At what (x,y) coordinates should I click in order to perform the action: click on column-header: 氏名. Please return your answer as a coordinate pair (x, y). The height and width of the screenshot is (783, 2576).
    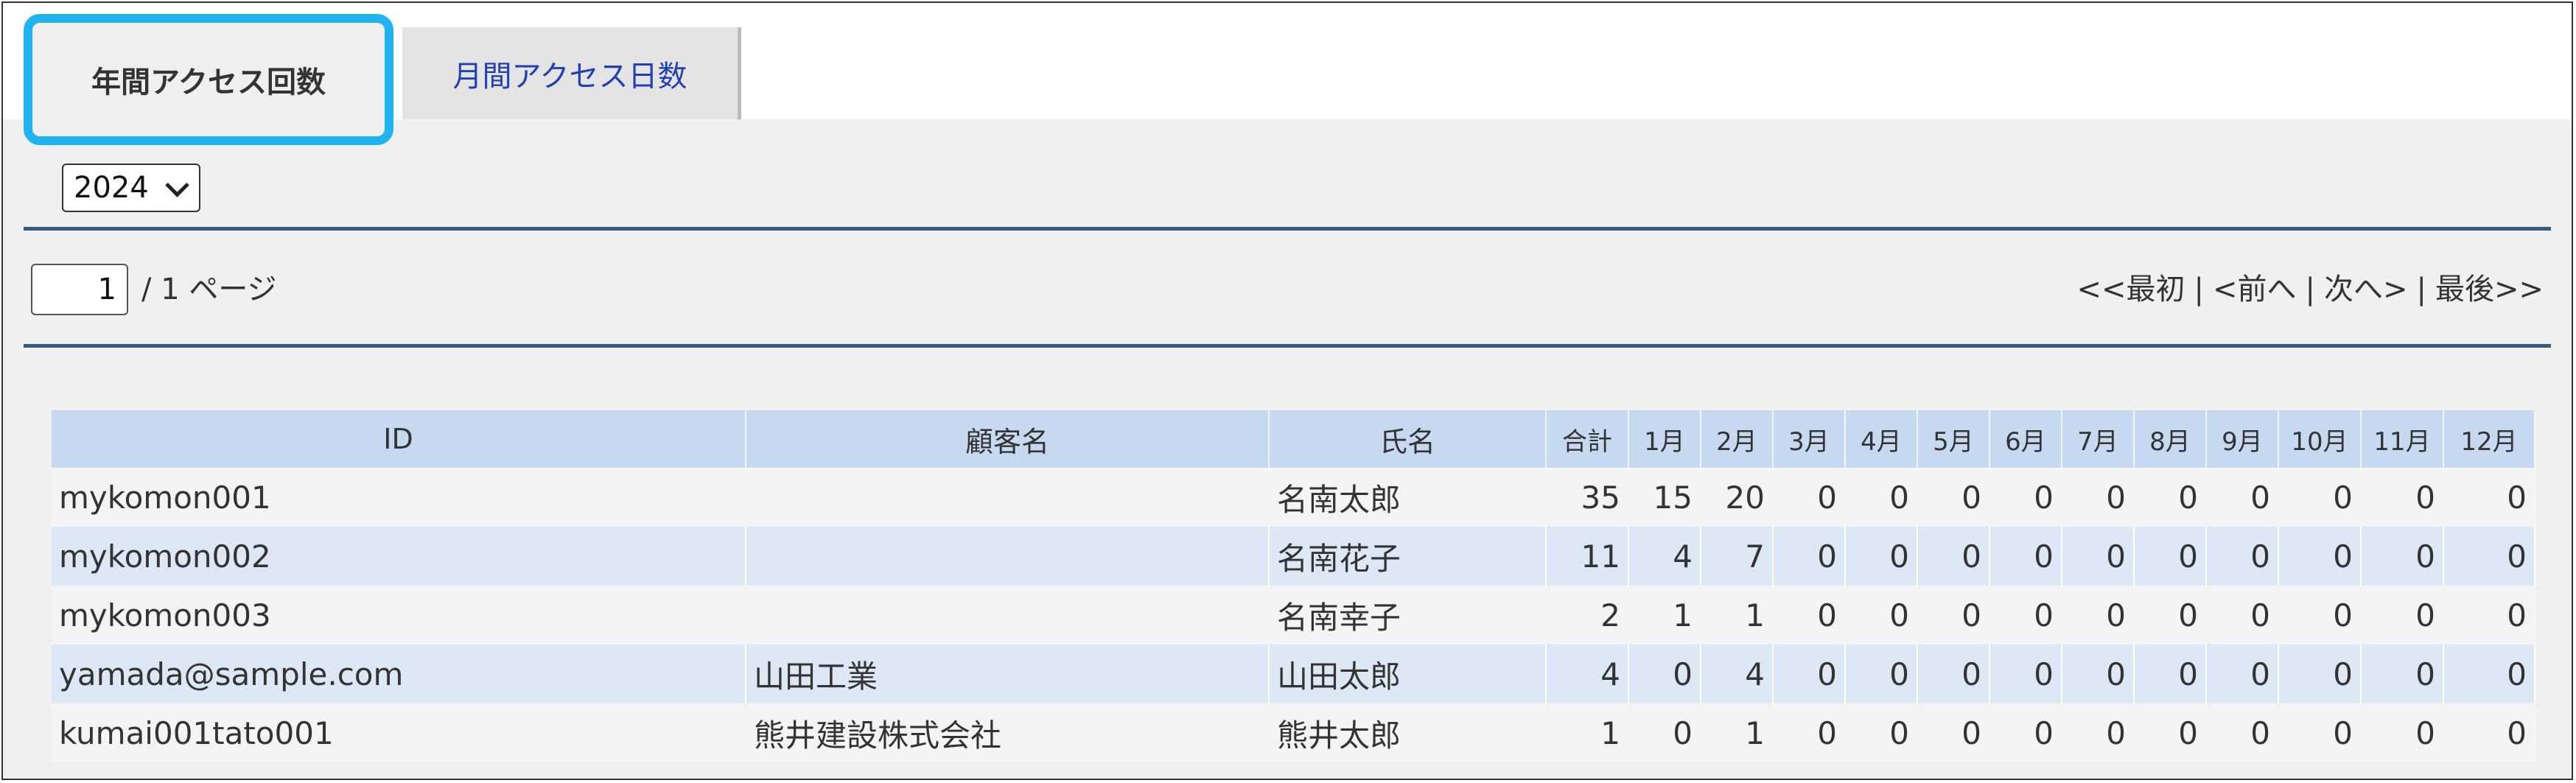
    Looking at the image, I should click on (1408, 439).